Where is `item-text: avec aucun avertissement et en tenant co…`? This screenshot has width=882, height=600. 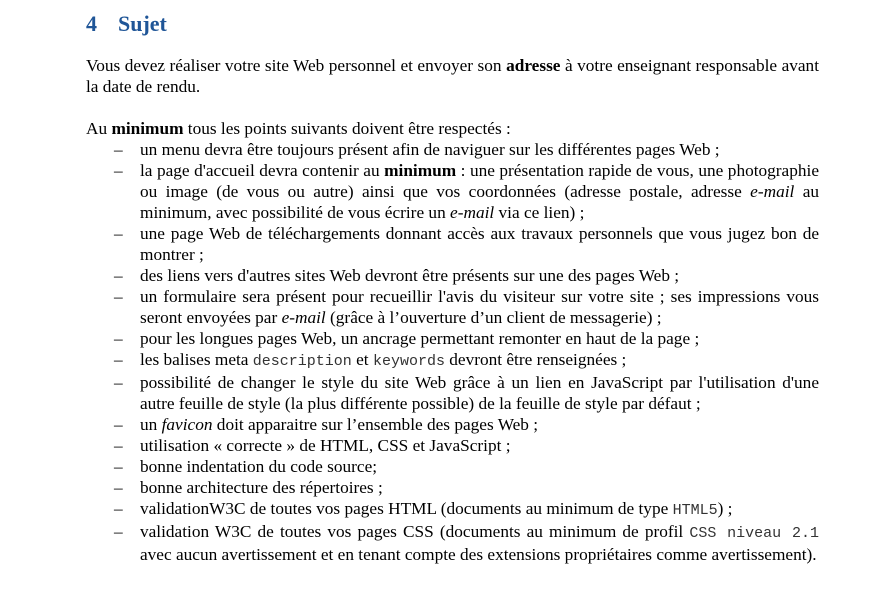
item-text: avec aucun avertissement et en tenant co… is located at coordinates (478, 554).